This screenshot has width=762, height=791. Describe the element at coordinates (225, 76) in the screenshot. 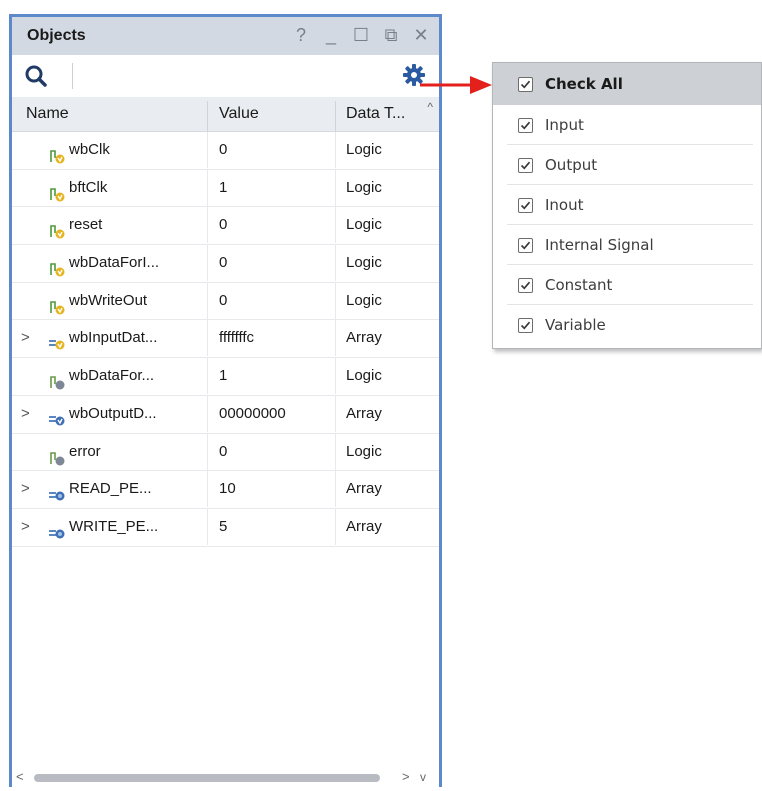

I see `panel-toolbar` at that location.